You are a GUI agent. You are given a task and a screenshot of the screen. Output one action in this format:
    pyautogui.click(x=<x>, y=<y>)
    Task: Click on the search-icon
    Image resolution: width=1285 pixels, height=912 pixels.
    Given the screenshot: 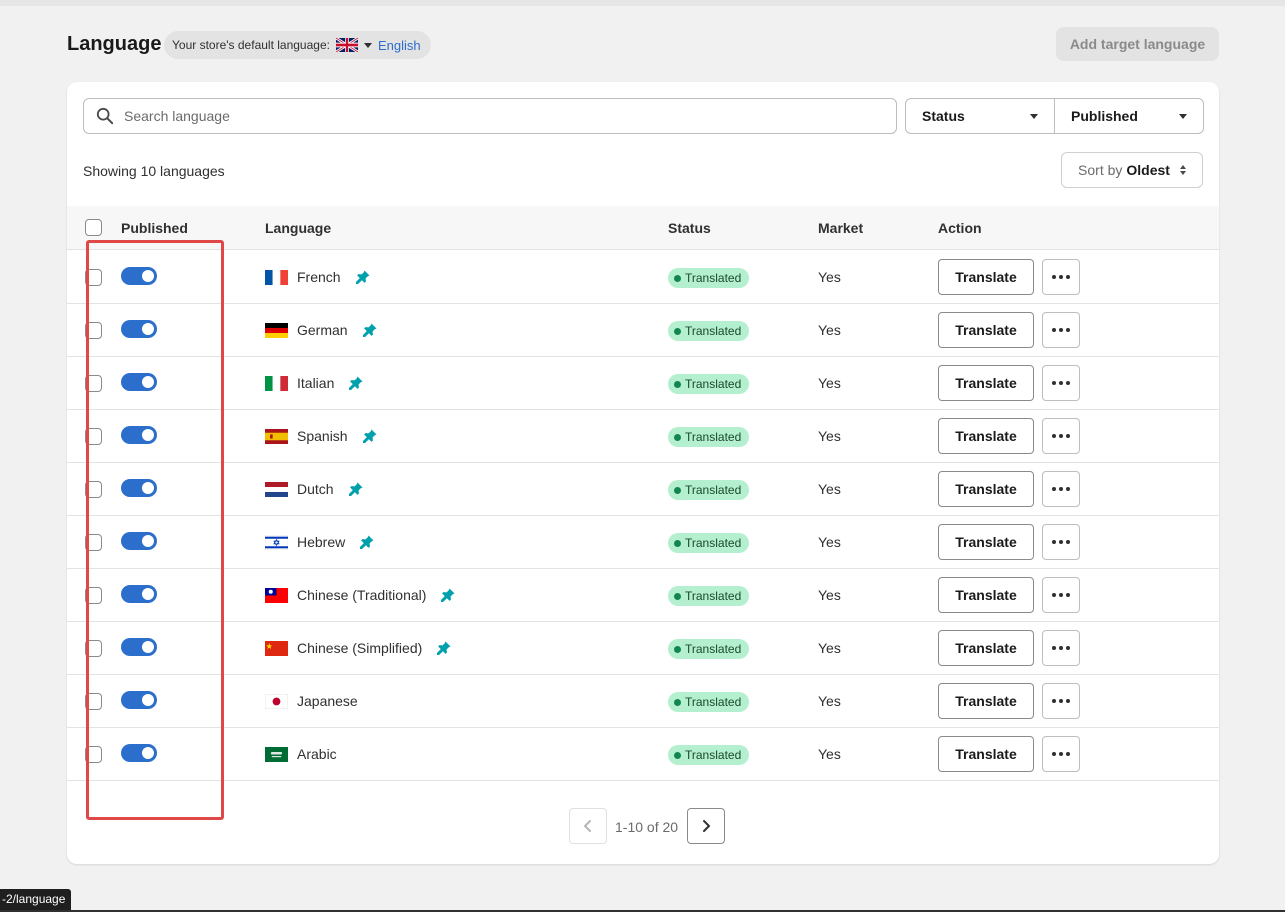 What is the action you would take?
    pyautogui.click(x=105, y=116)
    